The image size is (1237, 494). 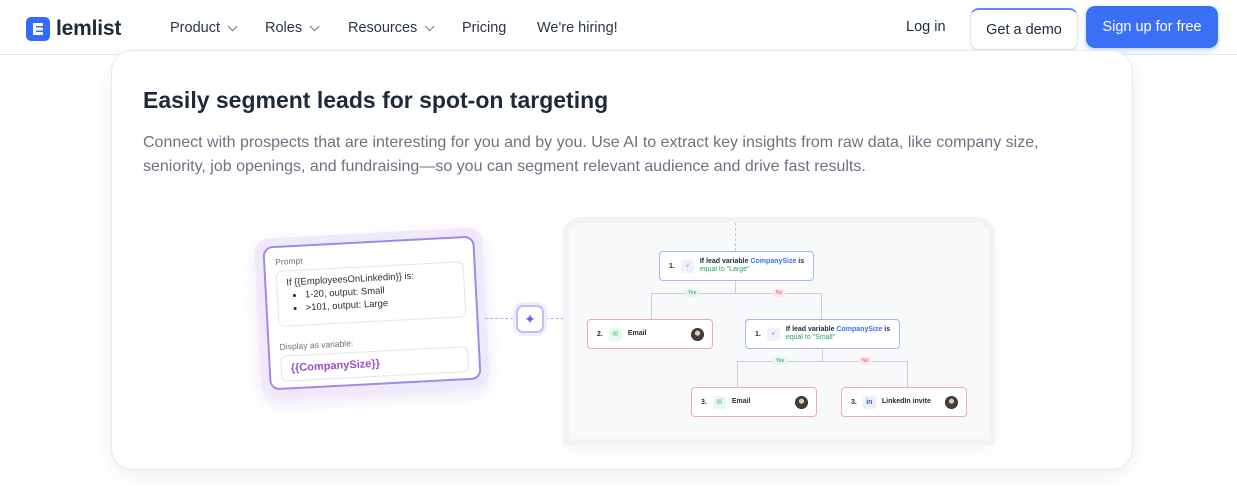 I want to click on nav-item-label: Resources, so click(x=383, y=28).